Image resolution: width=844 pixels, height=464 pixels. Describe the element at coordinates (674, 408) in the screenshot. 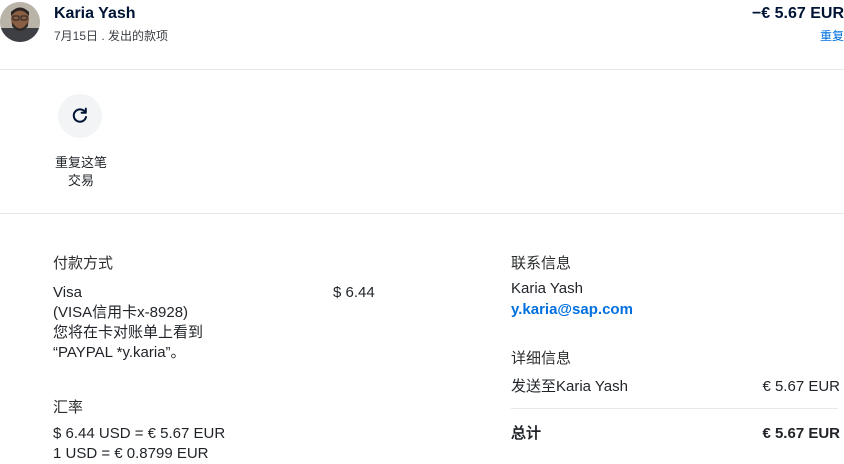

I see `details-divider` at that location.